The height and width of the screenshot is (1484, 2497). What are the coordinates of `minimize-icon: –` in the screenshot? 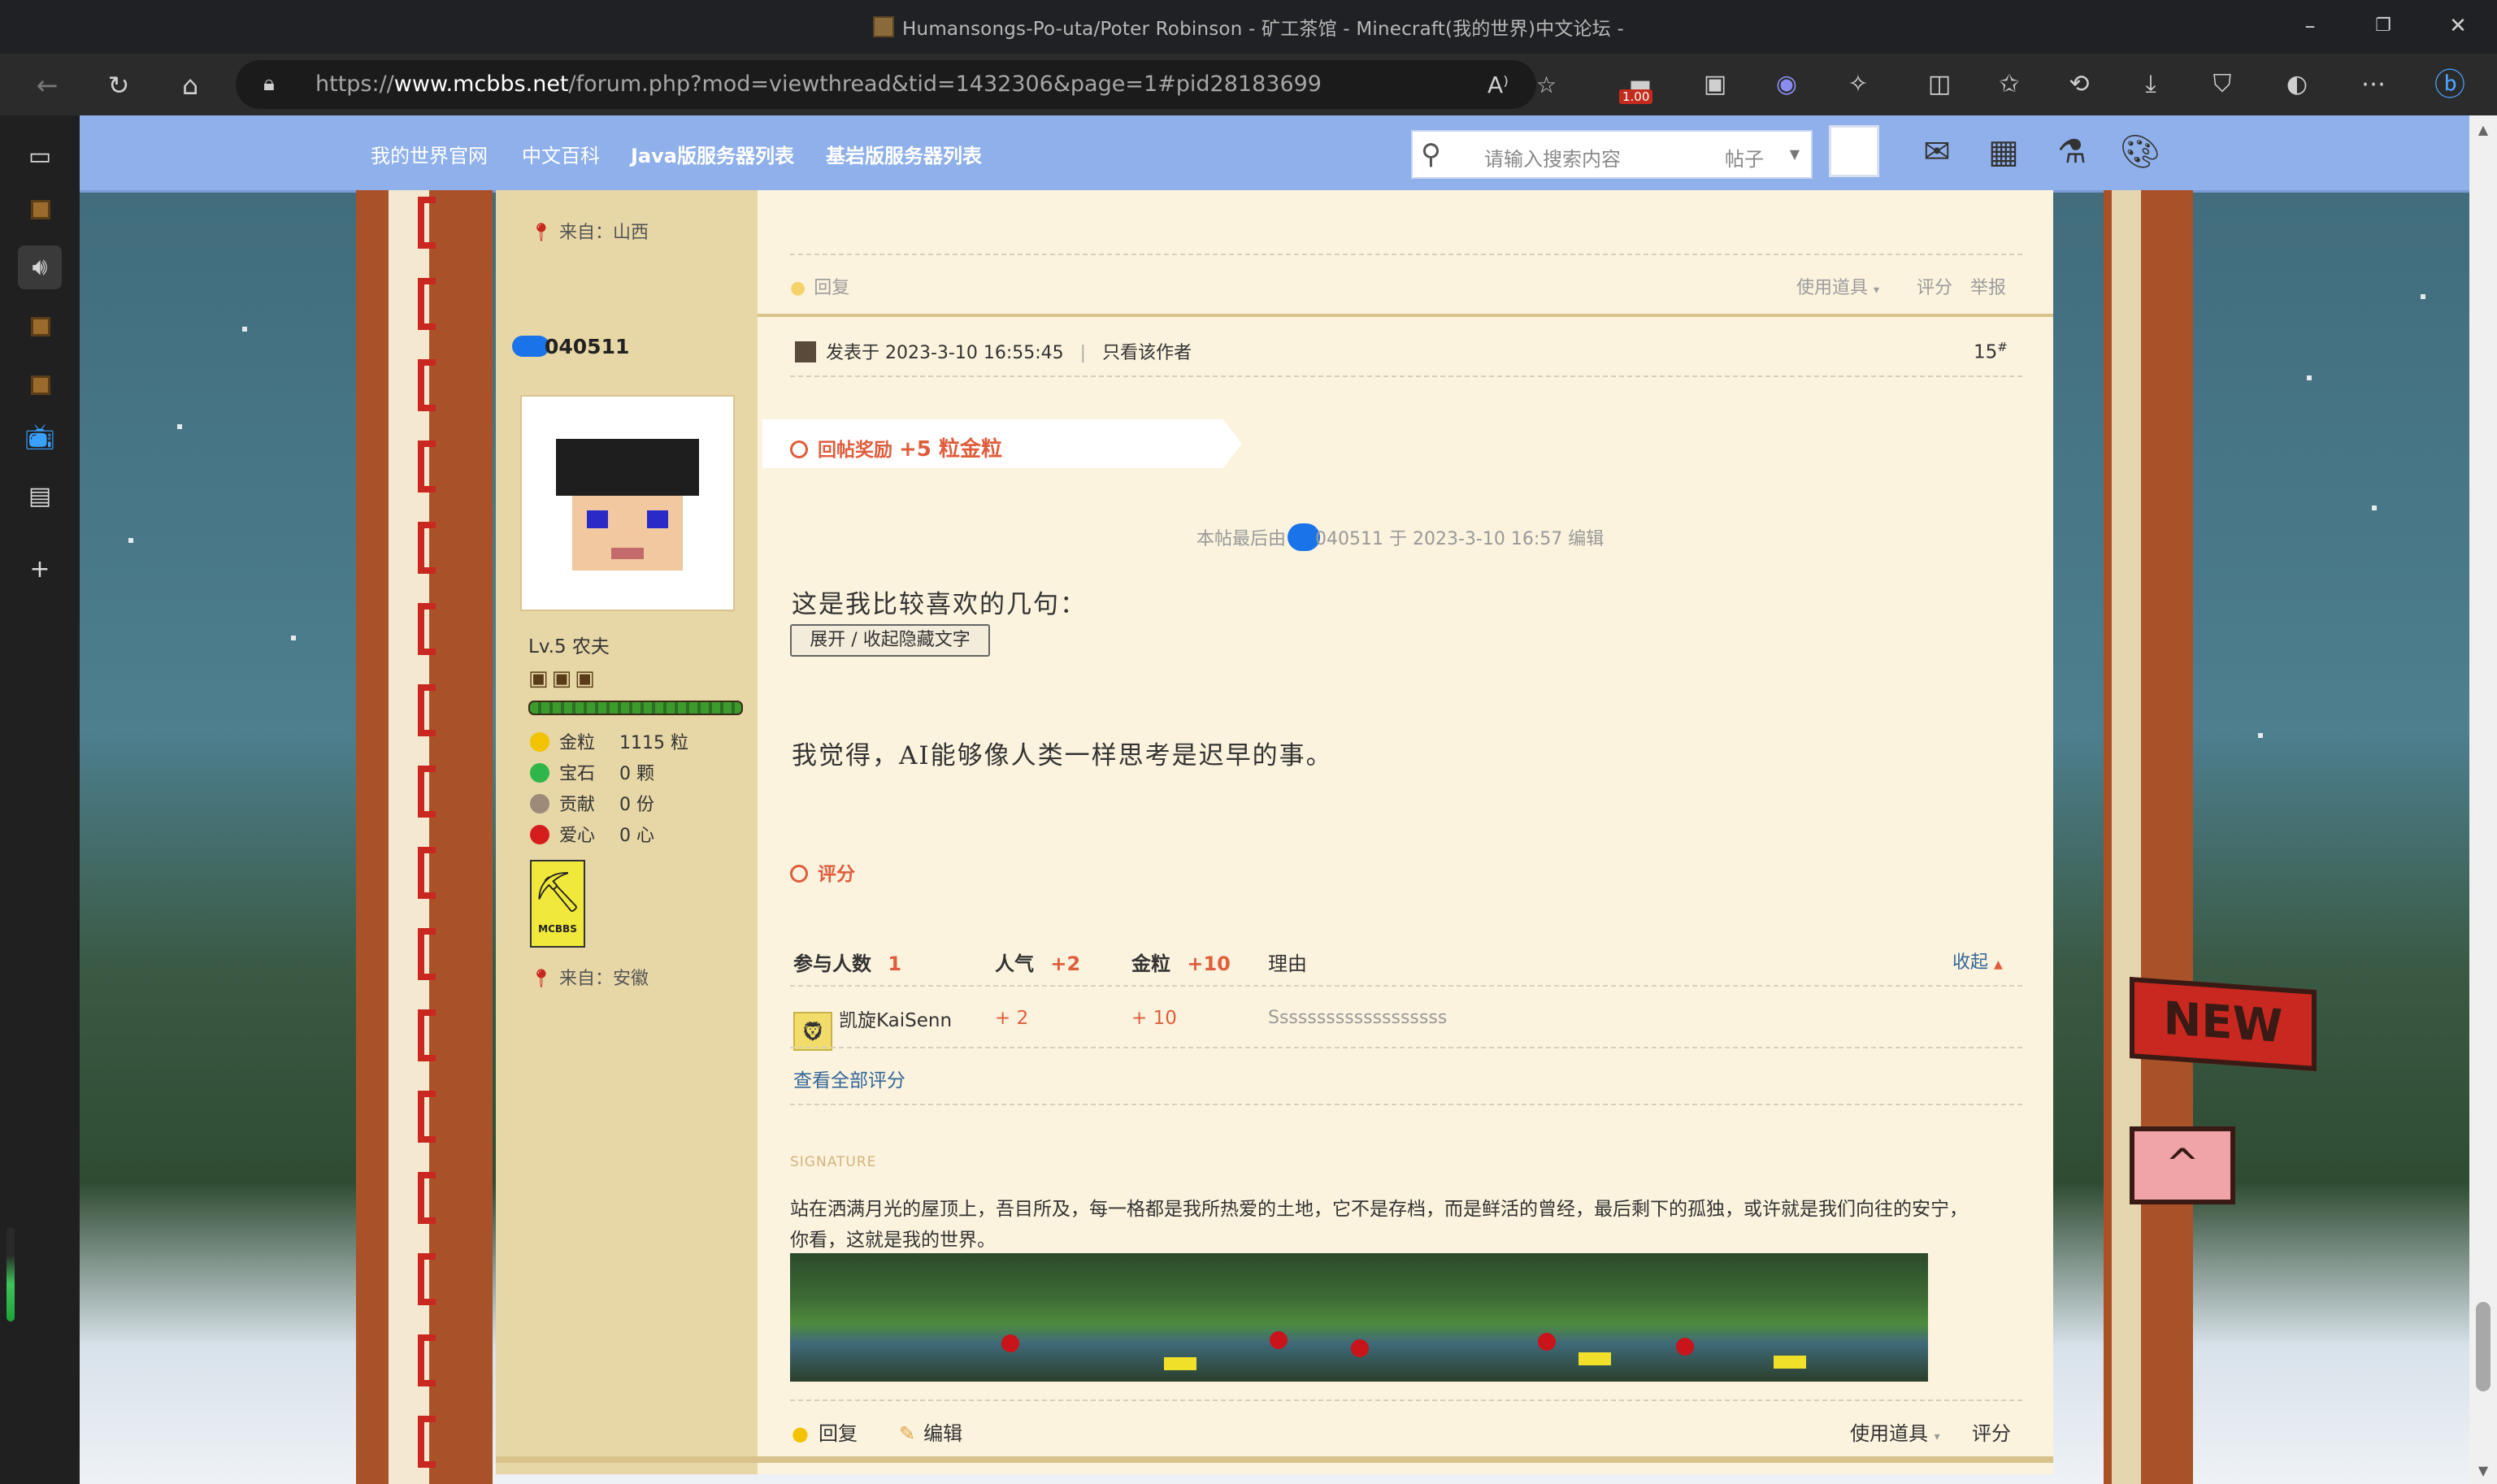 It's located at (2310, 26).